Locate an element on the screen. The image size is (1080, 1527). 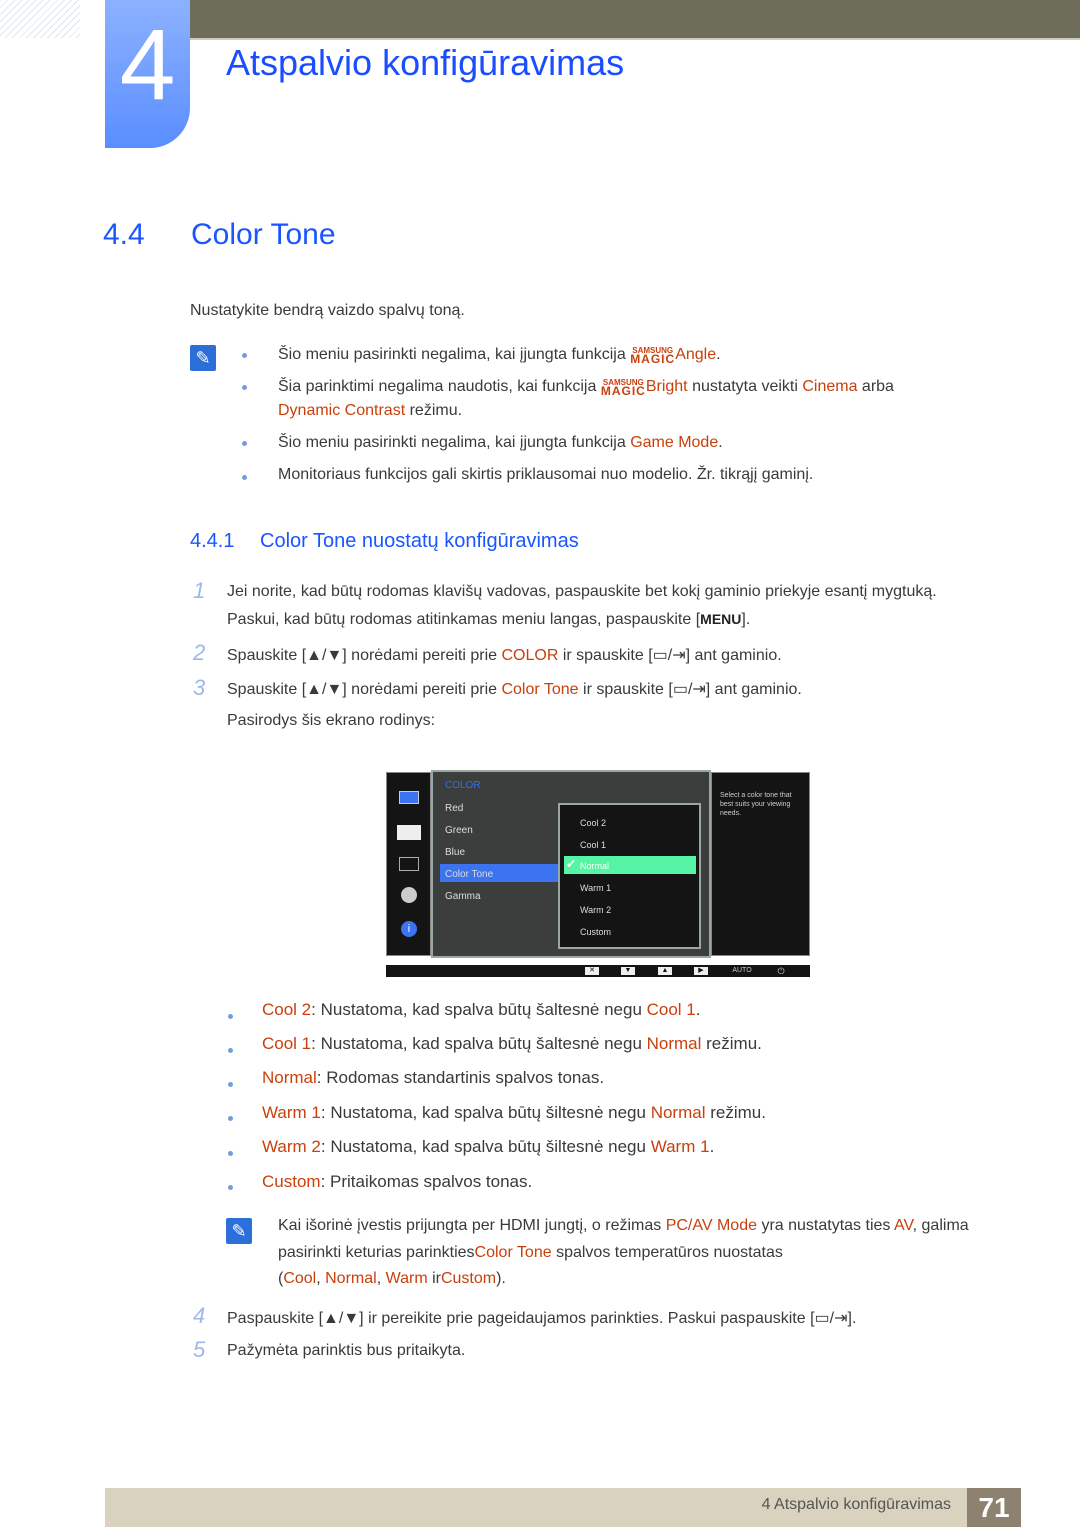
osd-submenu-item: Custom is located at coordinates (595, 932).